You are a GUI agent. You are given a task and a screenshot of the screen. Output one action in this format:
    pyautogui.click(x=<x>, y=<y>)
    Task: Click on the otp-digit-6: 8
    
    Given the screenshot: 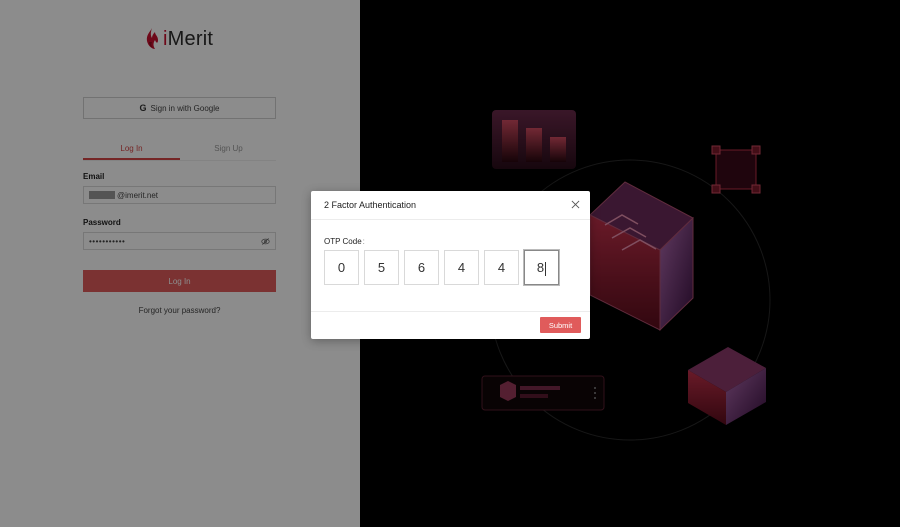 What is the action you would take?
    pyautogui.click(x=541, y=267)
    